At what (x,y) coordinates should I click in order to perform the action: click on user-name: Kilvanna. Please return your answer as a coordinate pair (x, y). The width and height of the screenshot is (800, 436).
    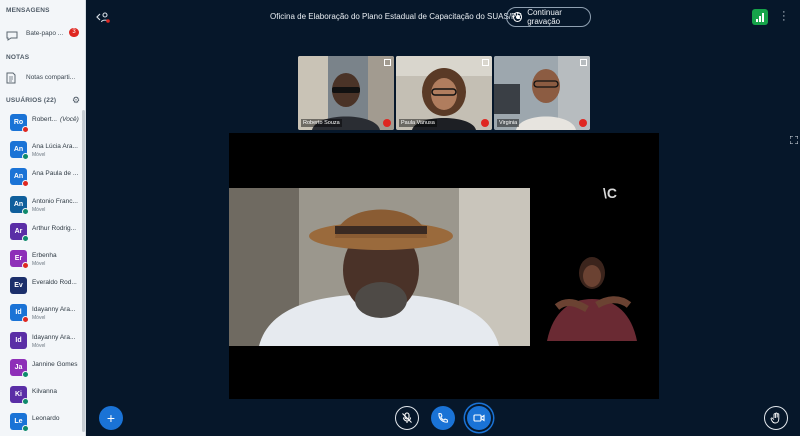
    Looking at the image, I should click on (58, 391).